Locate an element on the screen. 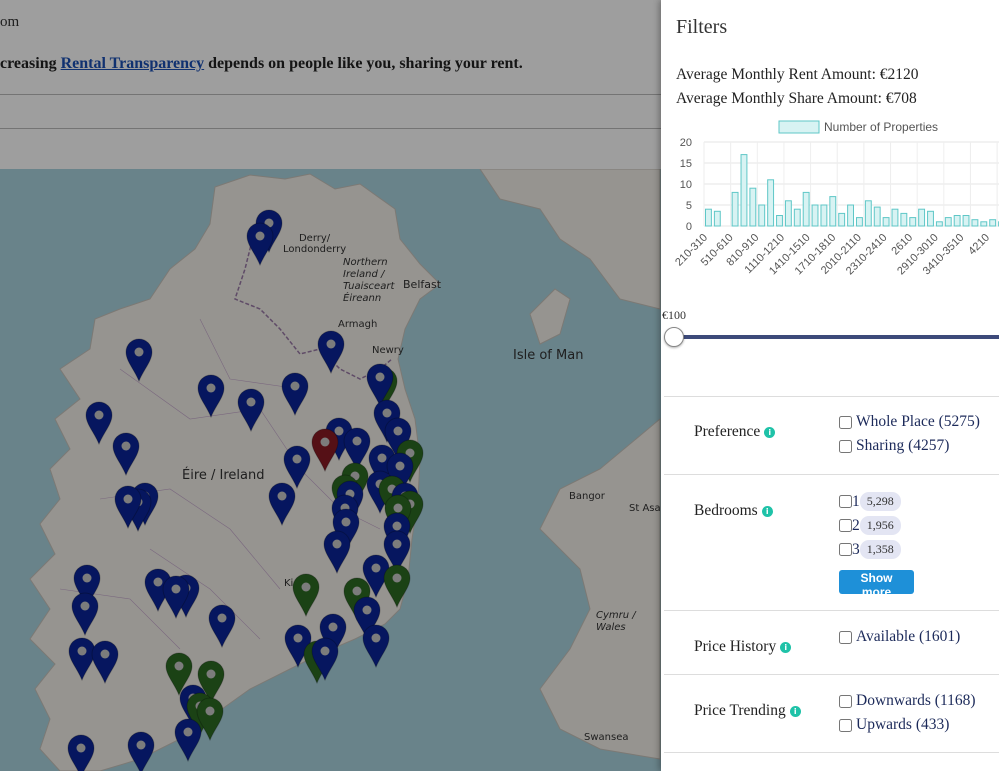  bedrooms-option-1: 1 5,298 is located at coordinates (870, 501).